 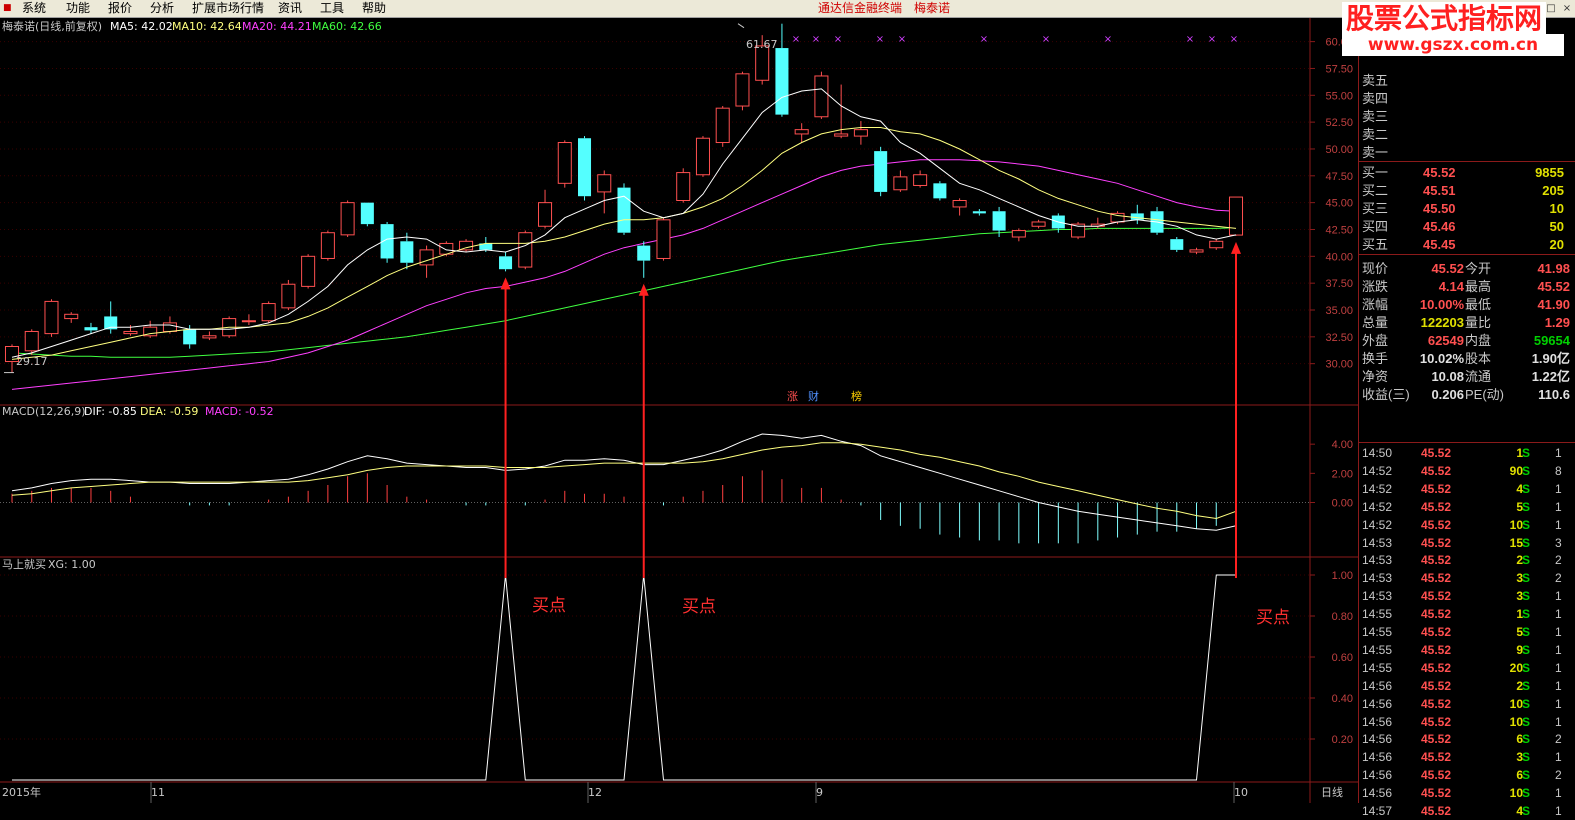 I want to click on sell-level-row: 卖三, so click(x=1461, y=117).